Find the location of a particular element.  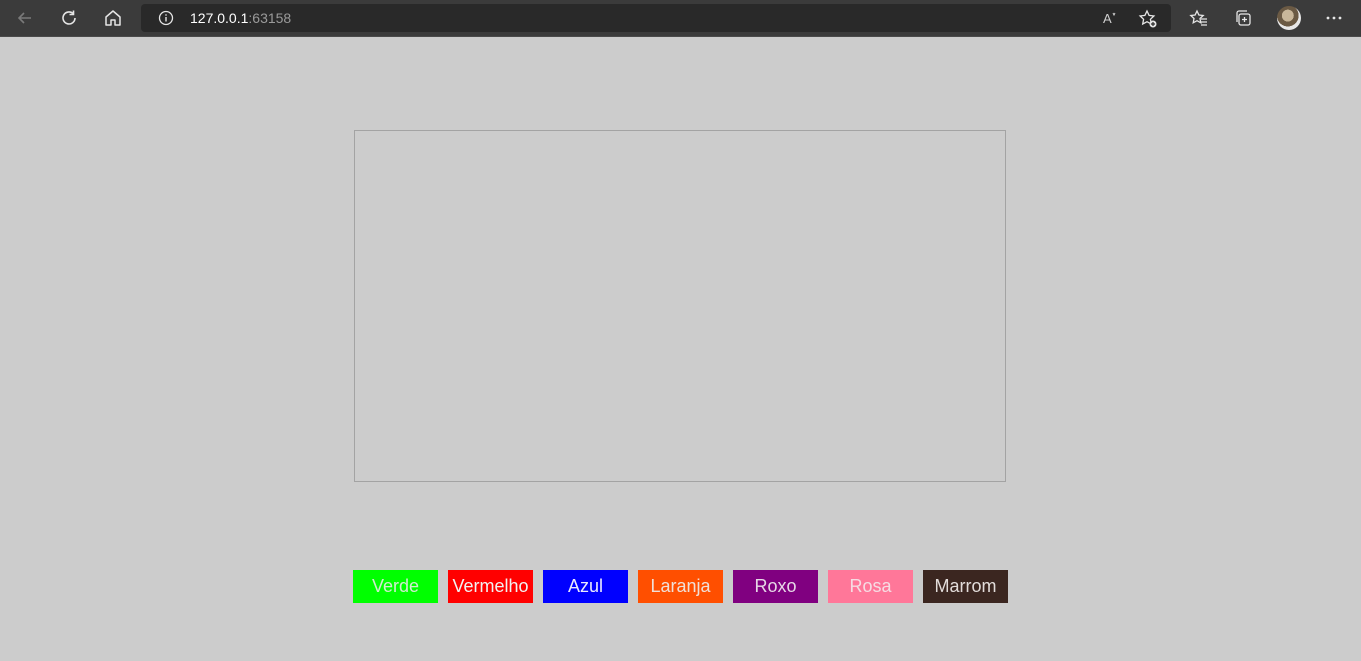

home-icon is located at coordinates (113, 18).